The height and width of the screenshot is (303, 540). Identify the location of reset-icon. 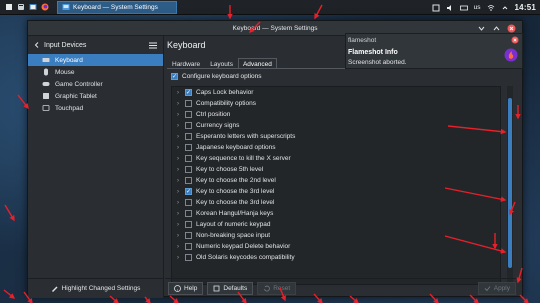
(267, 288).